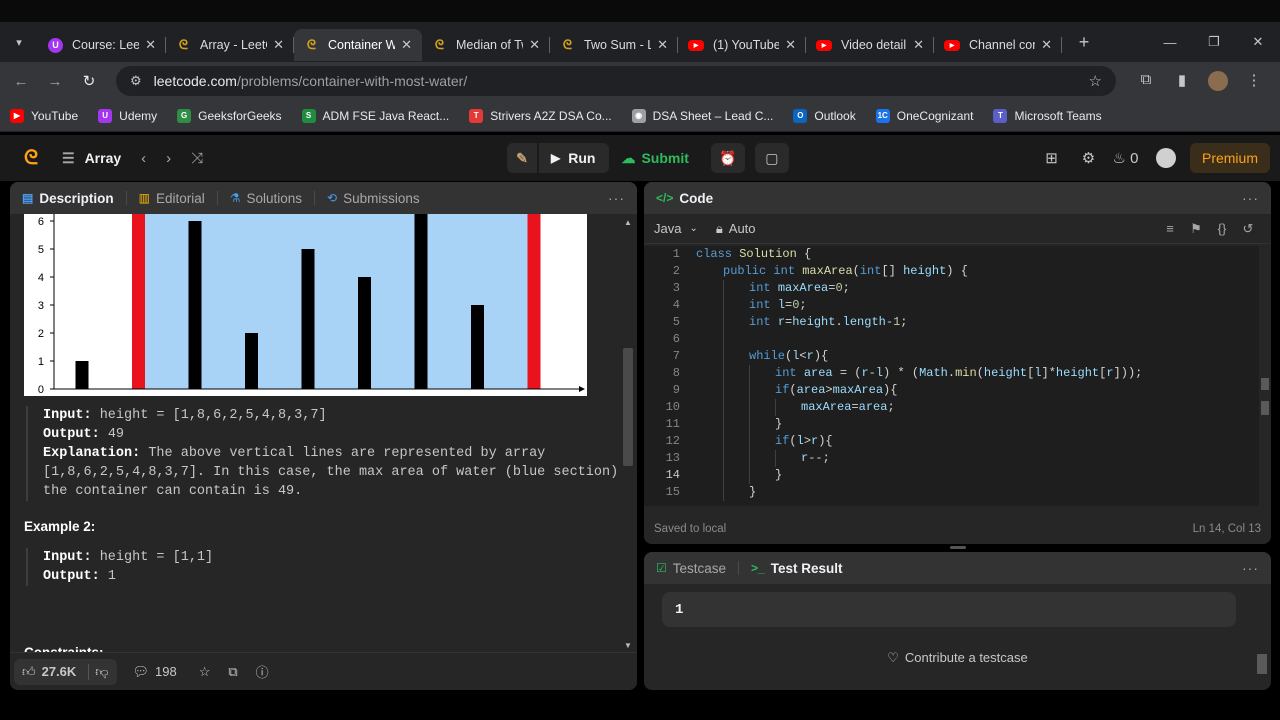 This screenshot has height=720, width=1280. What do you see at coordinates (143, 158) in the screenshot?
I see `prev-problem-icon: ‹` at bounding box center [143, 158].